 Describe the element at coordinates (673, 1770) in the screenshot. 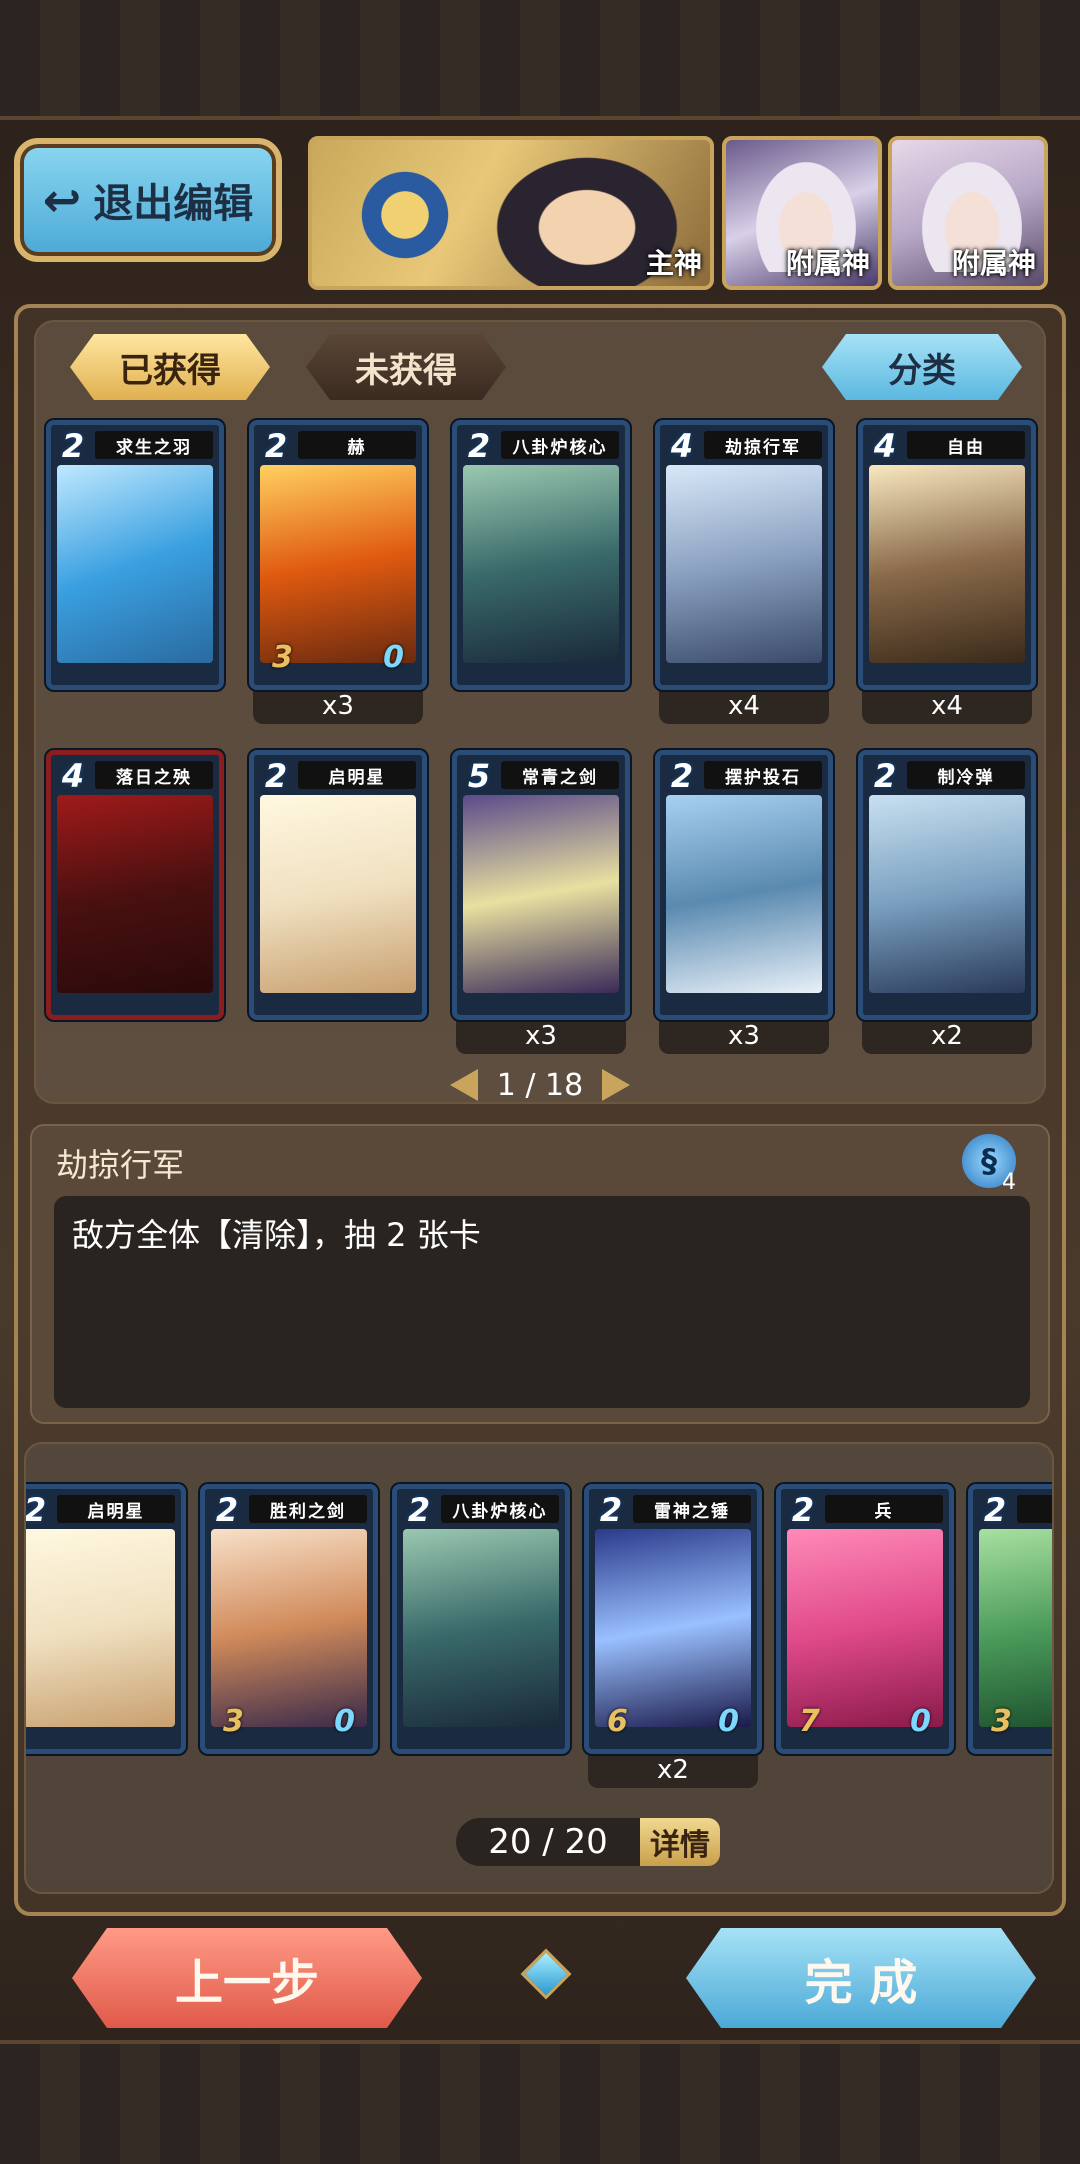

I see `card-copy-count: x2` at that location.